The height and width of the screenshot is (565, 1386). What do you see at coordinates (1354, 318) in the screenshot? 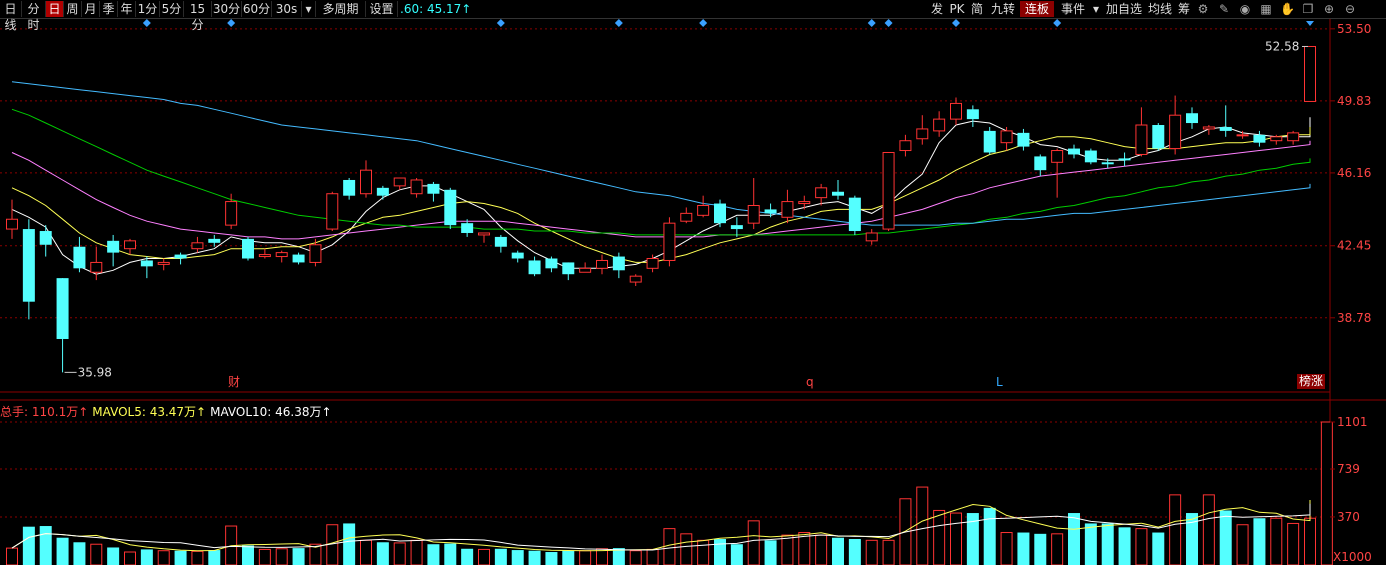
I see `price-tick-label: 38.78` at bounding box center [1354, 318].